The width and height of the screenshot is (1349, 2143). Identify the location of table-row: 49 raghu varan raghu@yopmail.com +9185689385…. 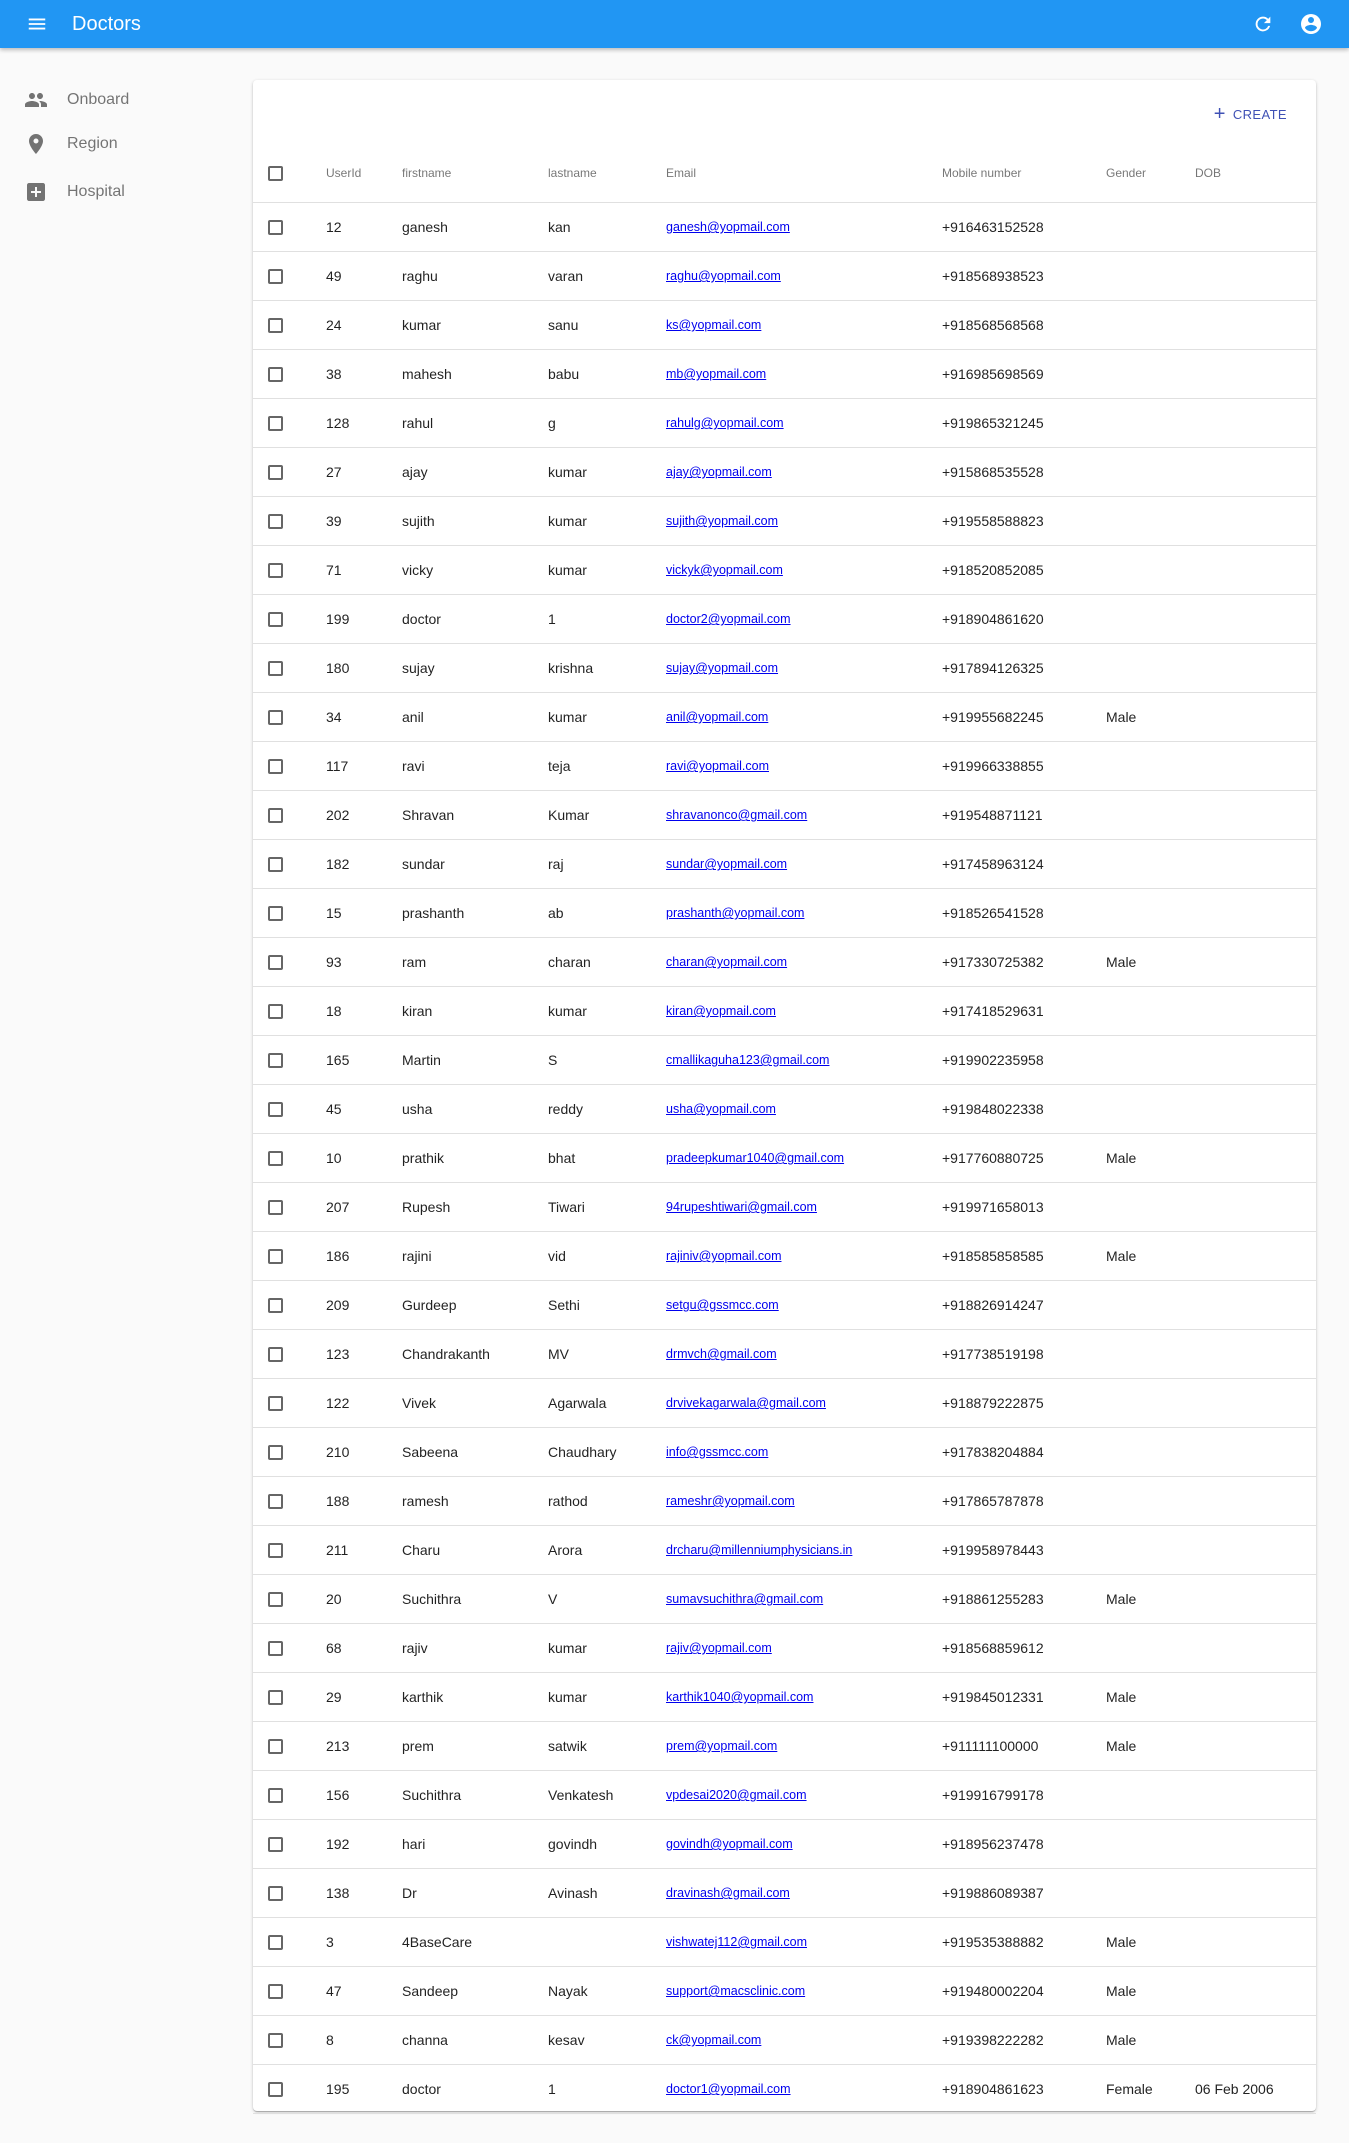
(784, 276).